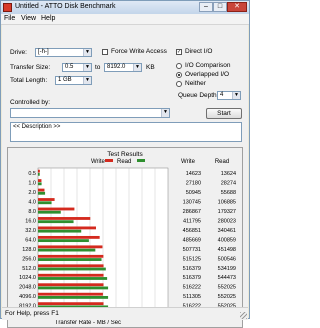  What do you see at coordinates (32, 203) in the screenshot?
I see `category-label: 4.0` at bounding box center [32, 203].